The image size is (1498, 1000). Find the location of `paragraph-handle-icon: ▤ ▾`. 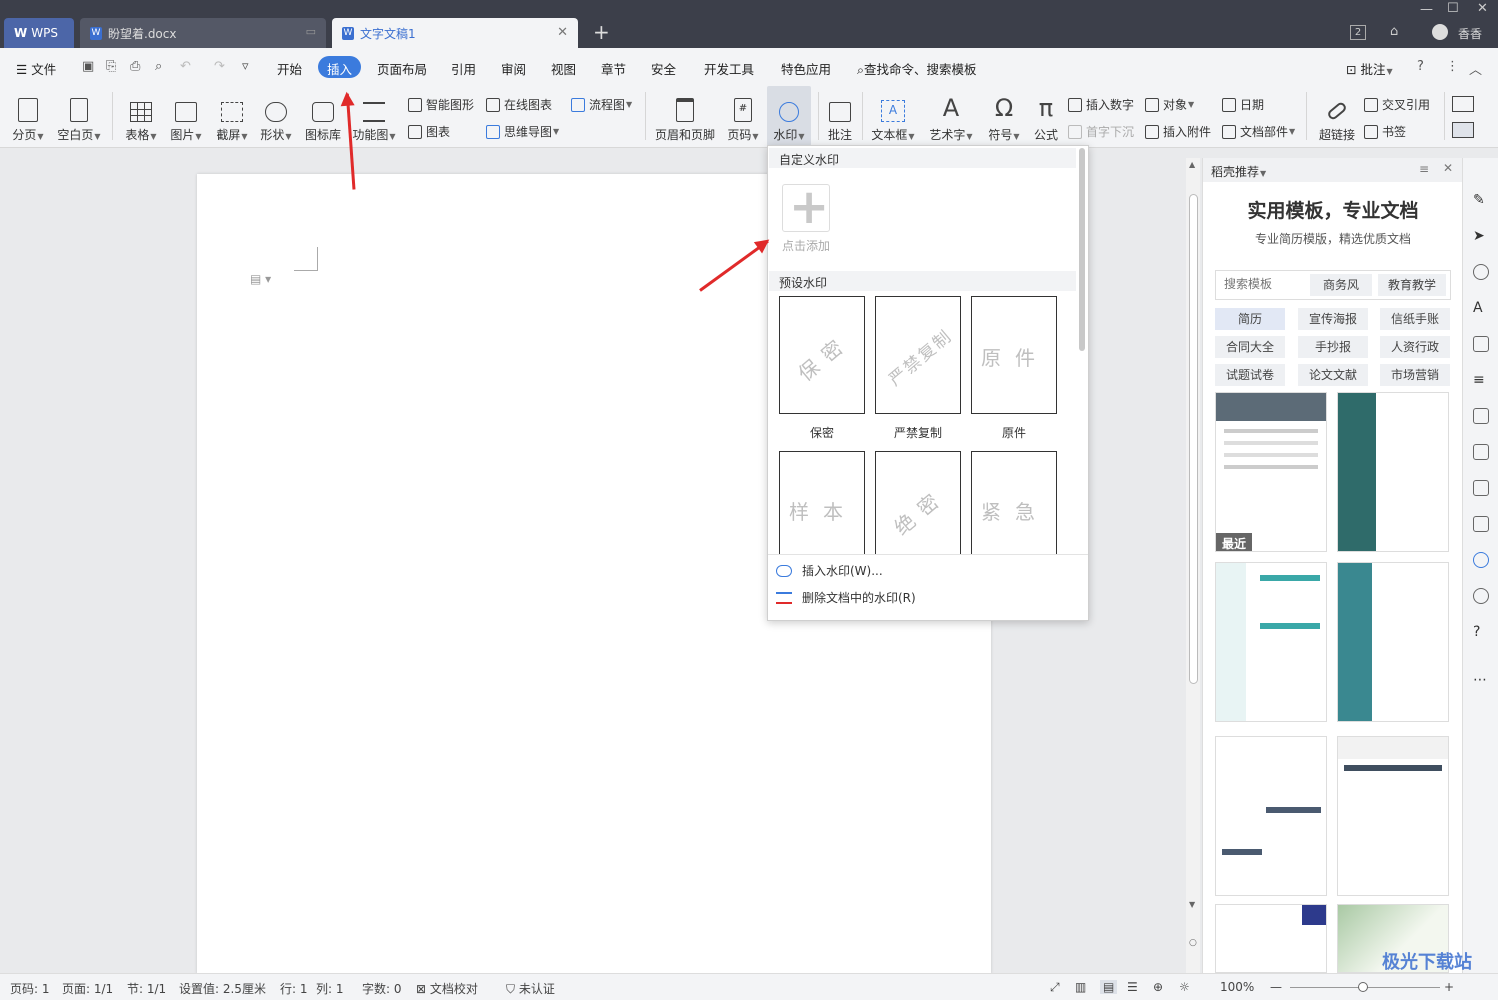

paragraph-handle-icon: ▤ ▾ is located at coordinates (260, 279).